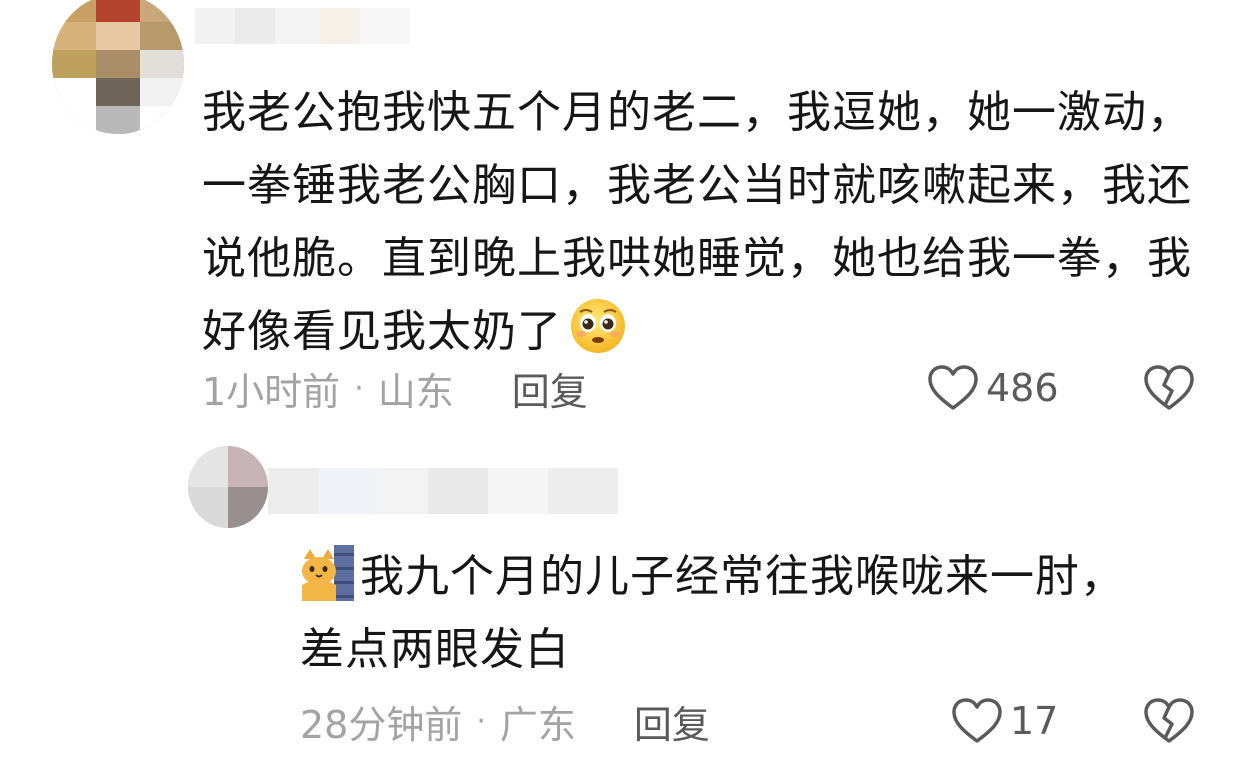 The width and height of the screenshot is (1260, 771). I want to click on commenter-avatar, so click(118, 67).